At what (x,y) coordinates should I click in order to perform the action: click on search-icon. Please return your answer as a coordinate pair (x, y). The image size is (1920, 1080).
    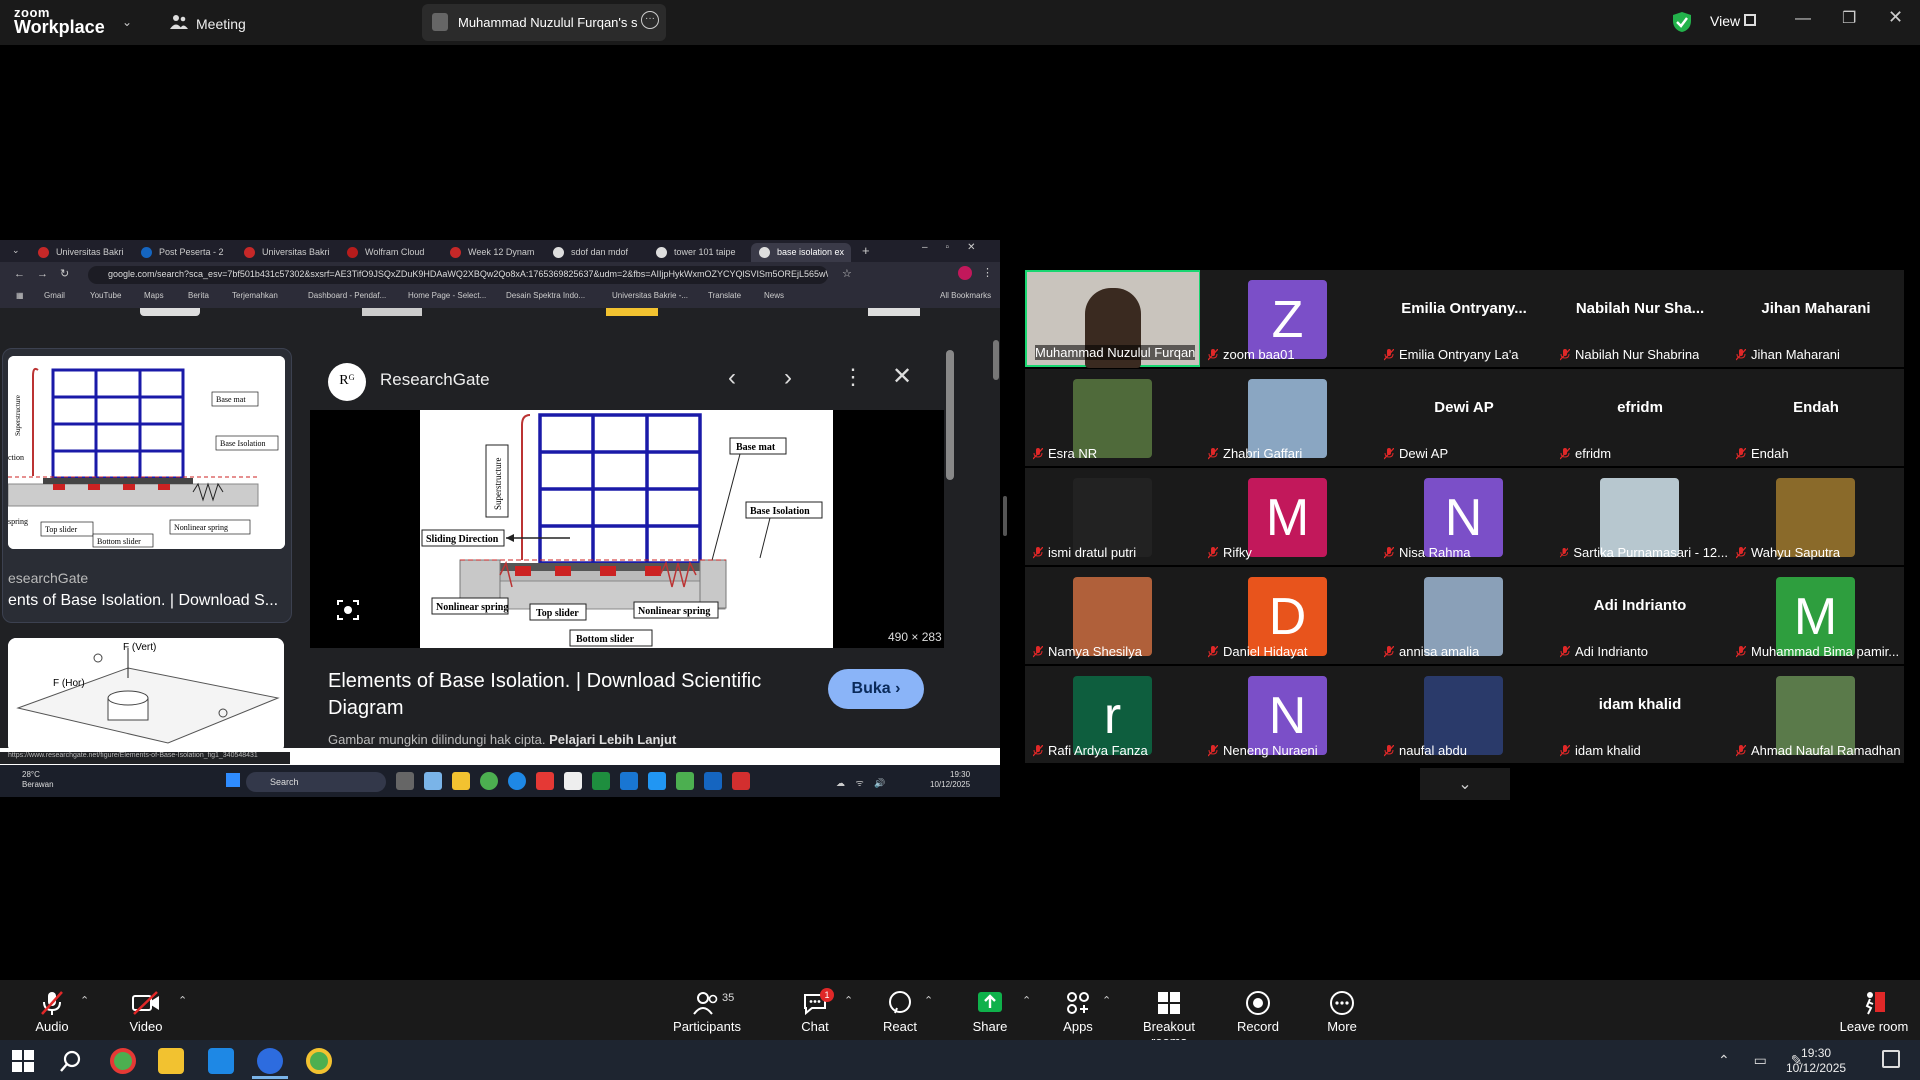
    Looking at the image, I should click on (71, 1061).